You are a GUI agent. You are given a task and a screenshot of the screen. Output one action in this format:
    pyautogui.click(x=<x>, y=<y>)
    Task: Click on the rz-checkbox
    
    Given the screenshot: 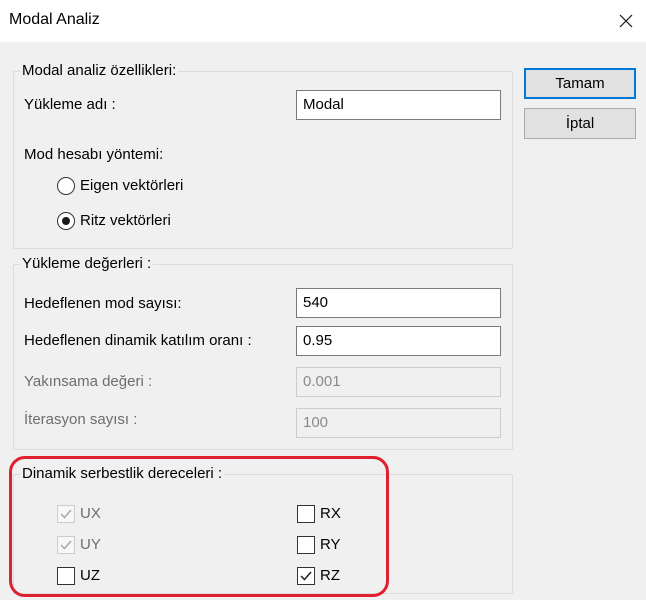 What is the action you would take?
    pyautogui.click(x=306, y=576)
    